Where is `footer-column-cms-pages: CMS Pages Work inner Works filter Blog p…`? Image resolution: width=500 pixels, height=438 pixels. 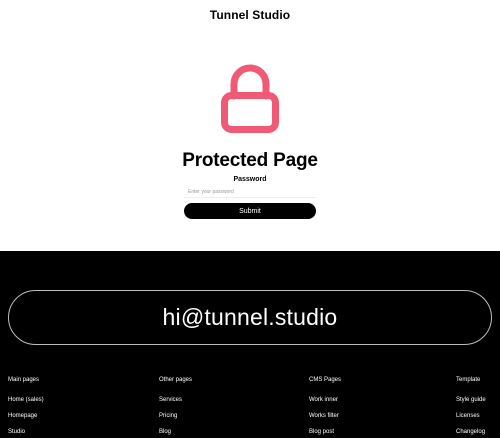
footer-column-cms-pages: CMS Pages Work inner Works filter Blog p… is located at coordinates (325, 407).